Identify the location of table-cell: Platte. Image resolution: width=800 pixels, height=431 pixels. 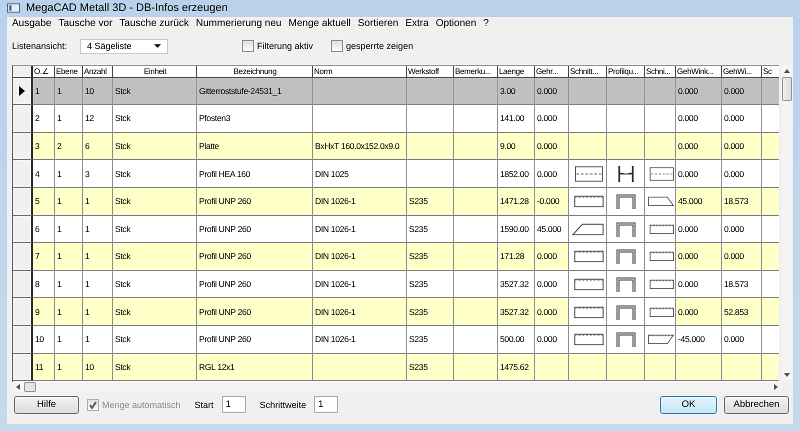
(255, 146).